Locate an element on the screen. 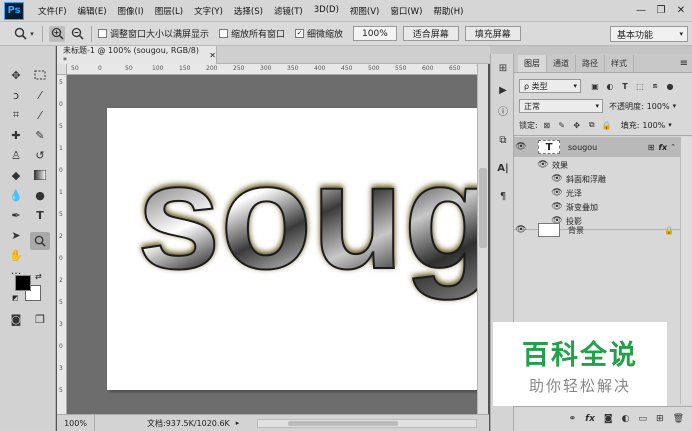 The height and width of the screenshot is (431, 692). layers-scrollbar is located at coordinates (686, 270).